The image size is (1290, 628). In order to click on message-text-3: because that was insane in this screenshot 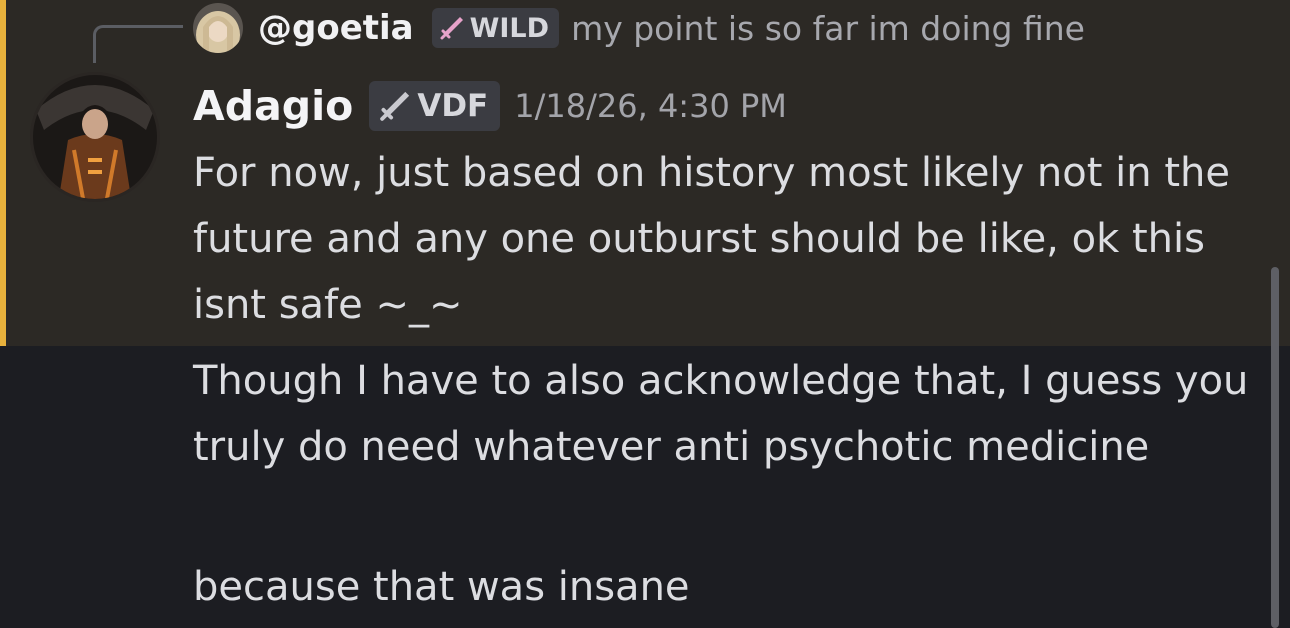, I will do `click(441, 587)`.